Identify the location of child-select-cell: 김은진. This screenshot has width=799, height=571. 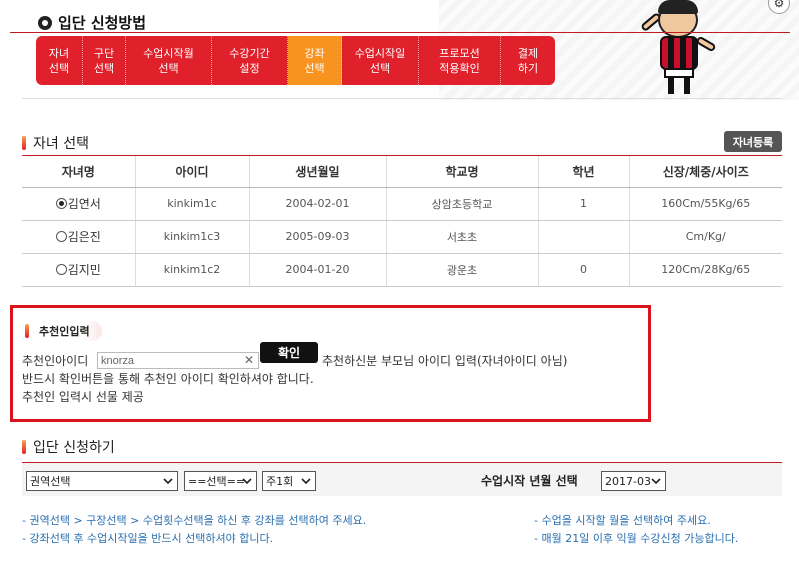
(78, 237).